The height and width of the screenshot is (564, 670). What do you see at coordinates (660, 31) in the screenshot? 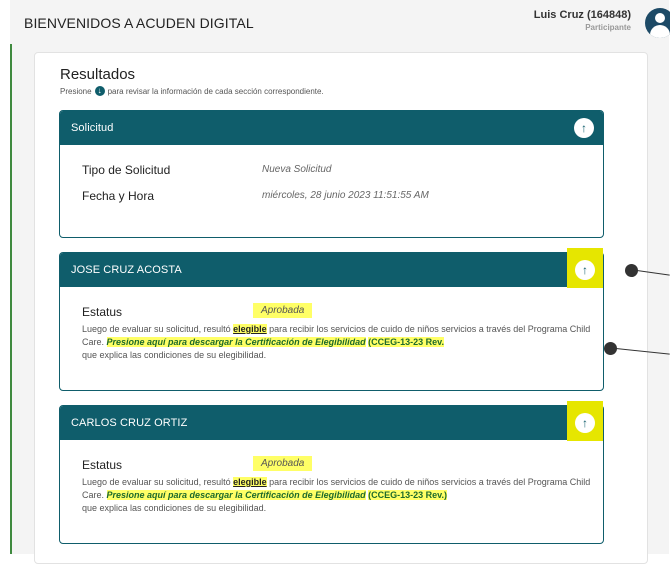
I see `avatar-body` at bounding box center [660, 31].